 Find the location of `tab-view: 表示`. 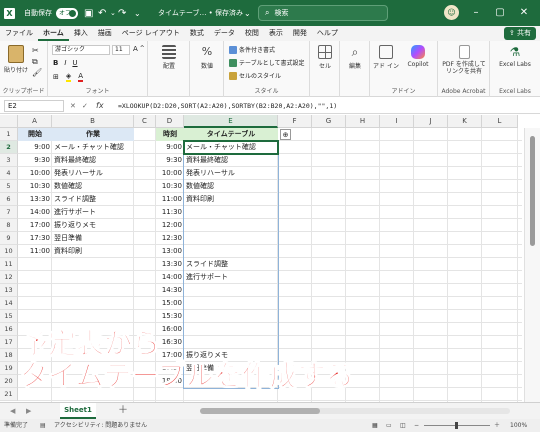

tab-view: 表示 is located at coordinates (276, 33).